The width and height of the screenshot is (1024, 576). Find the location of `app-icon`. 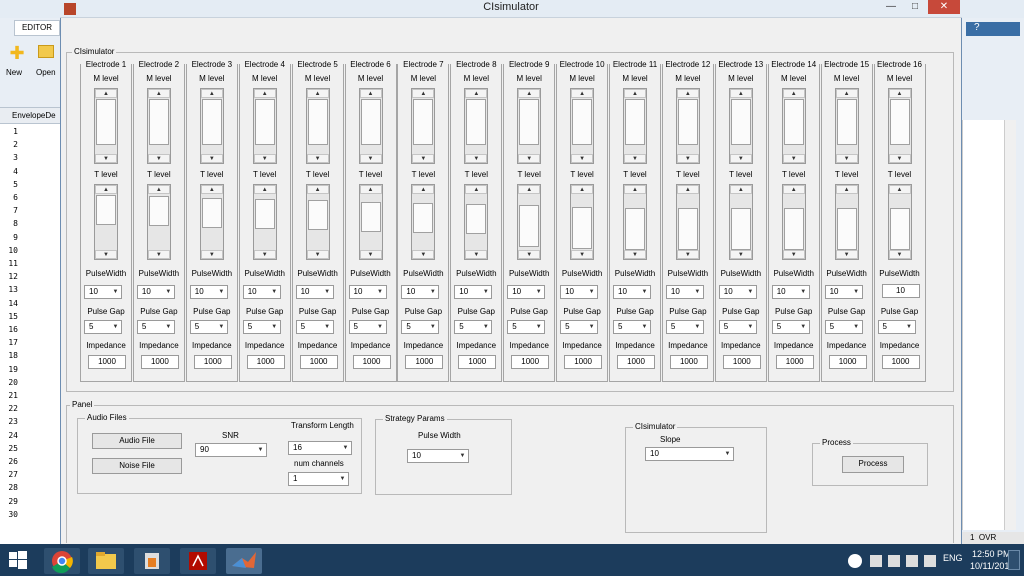

app-icon is located at coordinates (152, 561).